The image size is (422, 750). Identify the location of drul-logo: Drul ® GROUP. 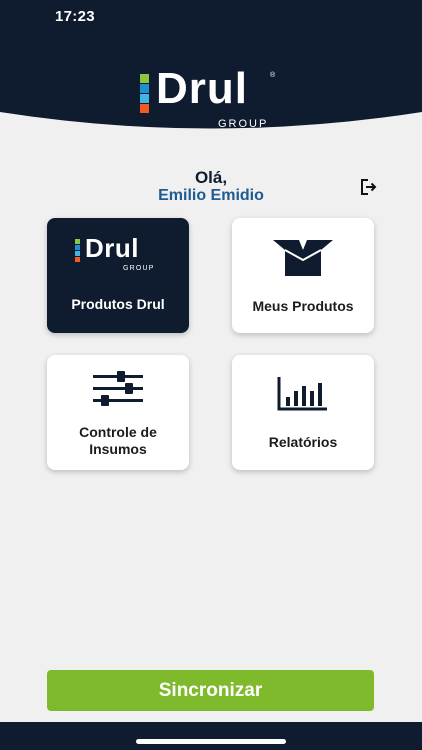
(210, 99).